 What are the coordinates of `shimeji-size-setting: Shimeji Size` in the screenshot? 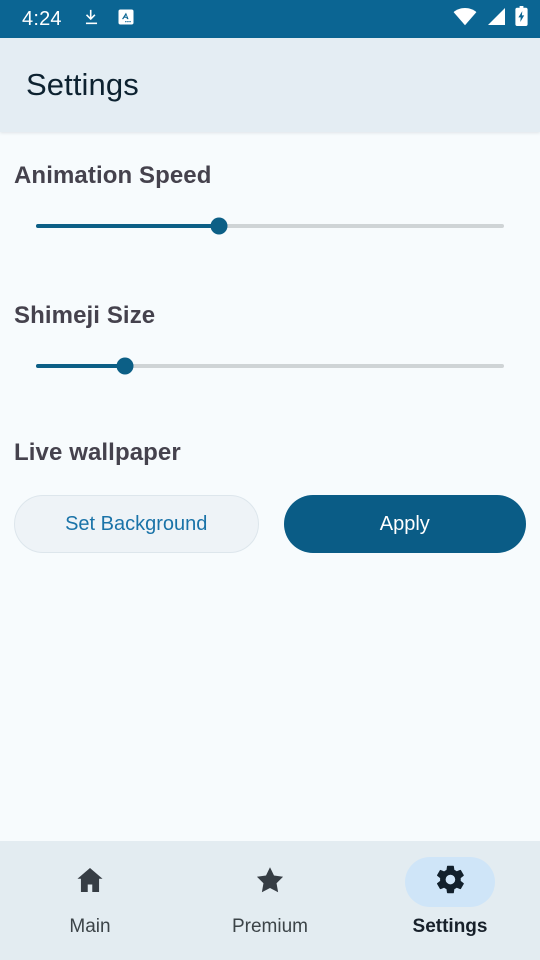 It's located at (270, 314).